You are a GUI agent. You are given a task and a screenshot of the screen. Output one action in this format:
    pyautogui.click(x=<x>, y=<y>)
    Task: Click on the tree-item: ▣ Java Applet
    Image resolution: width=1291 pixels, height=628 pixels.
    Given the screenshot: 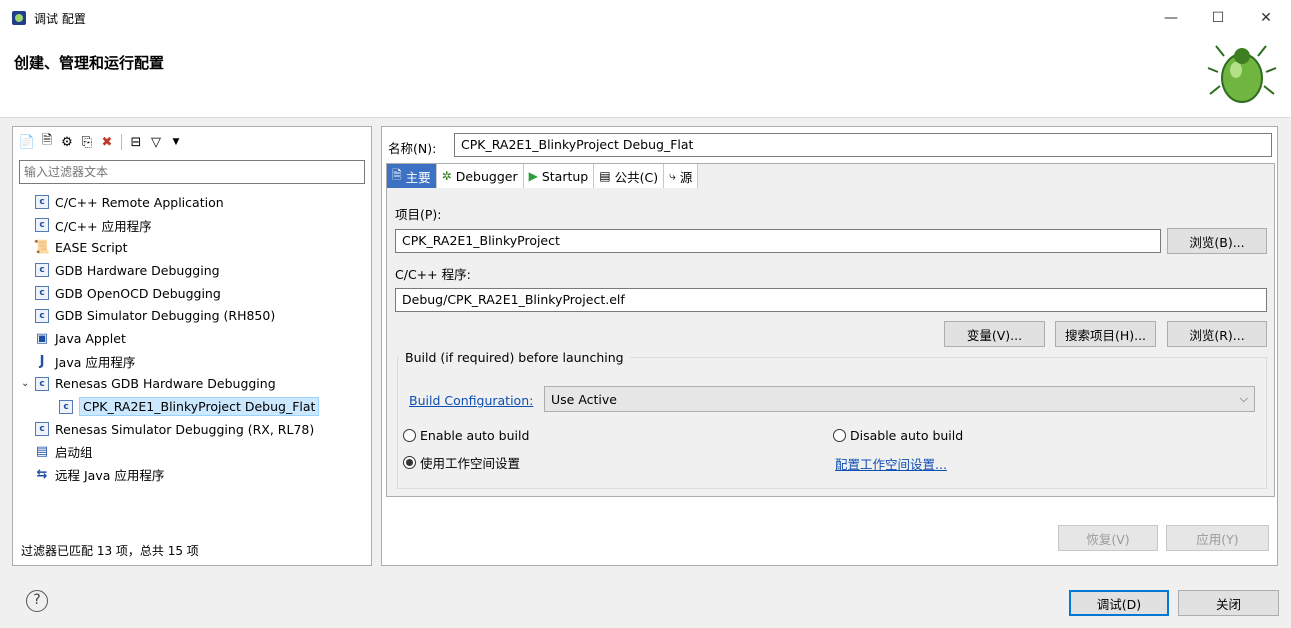 What is the action you would take?
    pyautogui.click(x=192, y=338)
    